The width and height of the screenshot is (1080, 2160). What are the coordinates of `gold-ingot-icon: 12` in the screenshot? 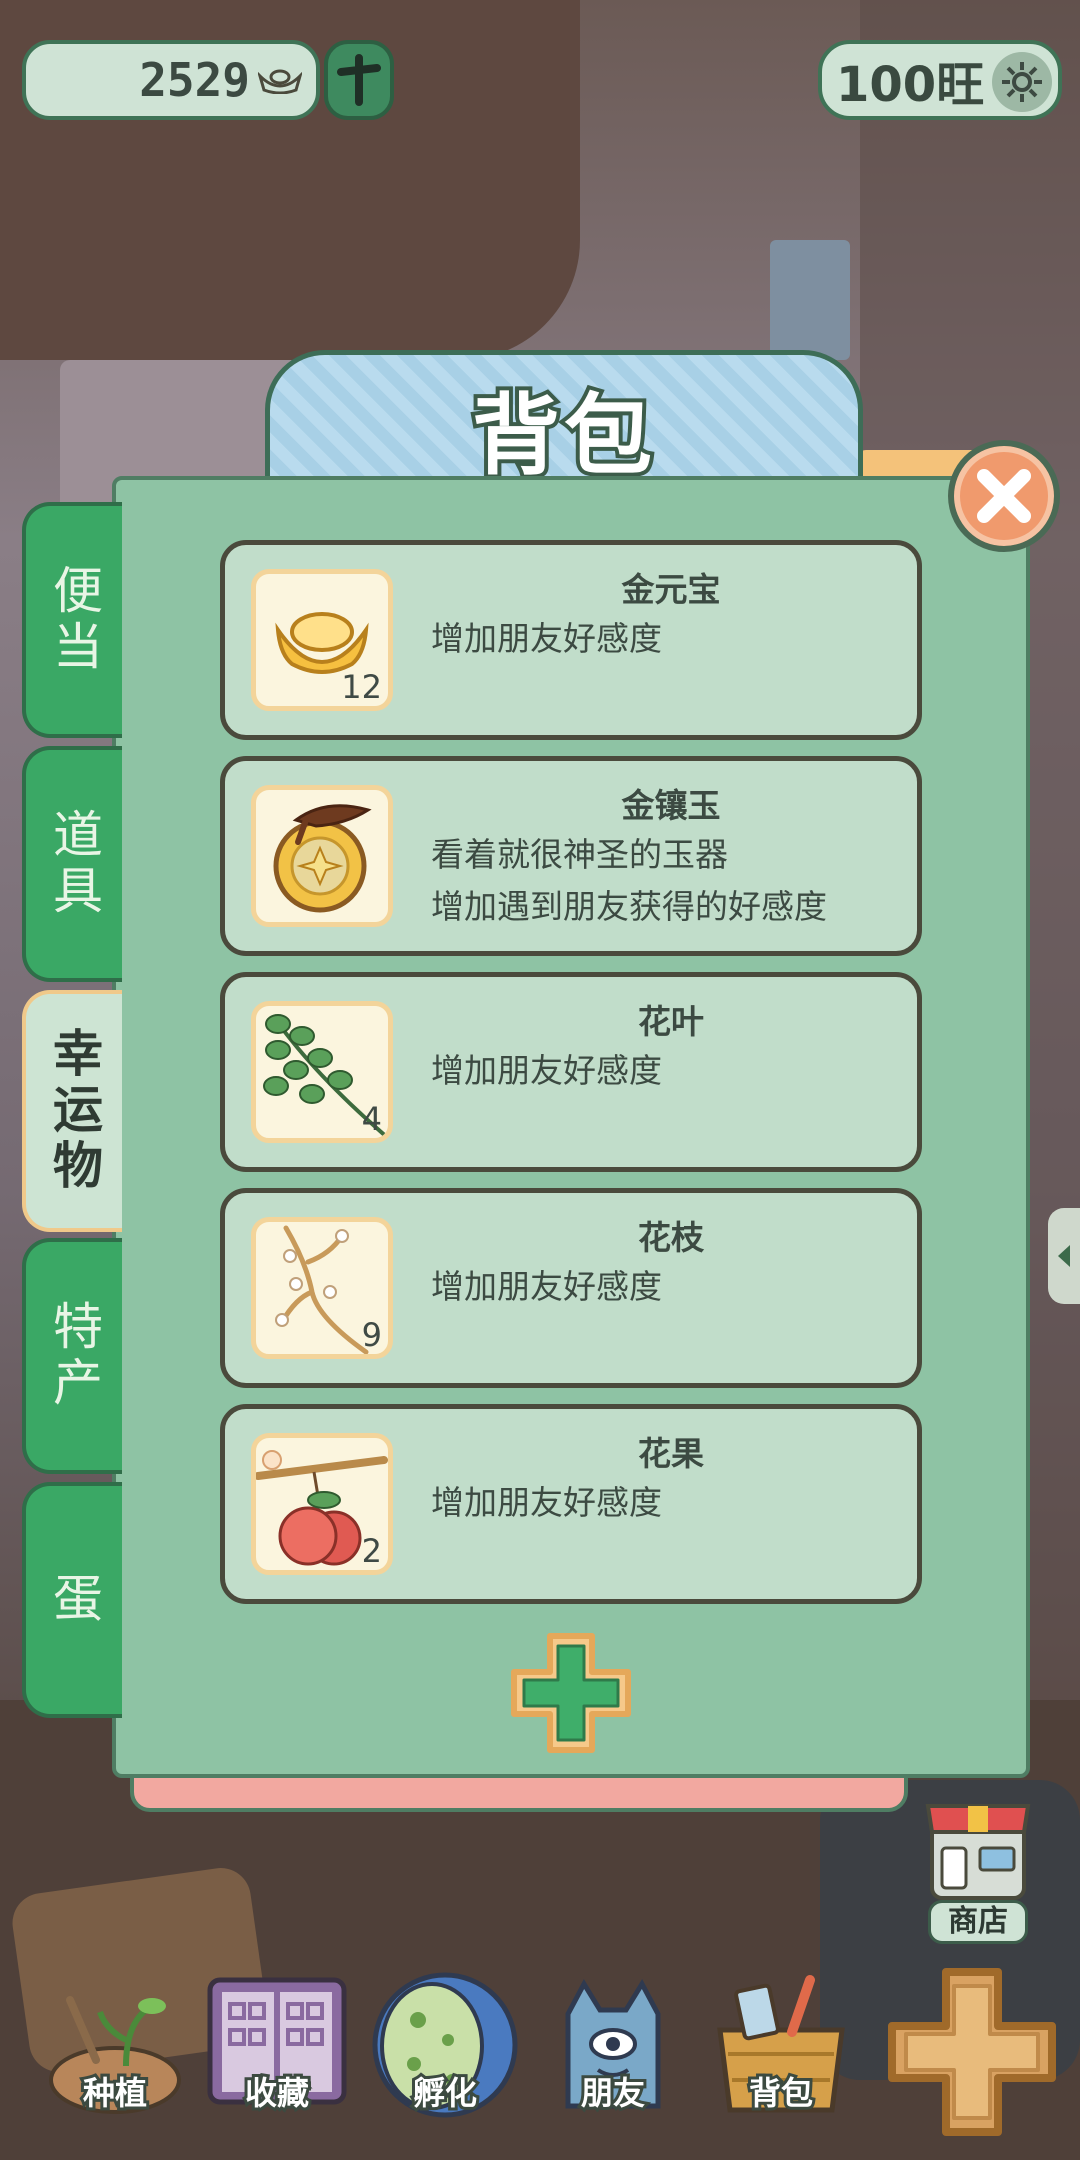 It's located at (322, 640).